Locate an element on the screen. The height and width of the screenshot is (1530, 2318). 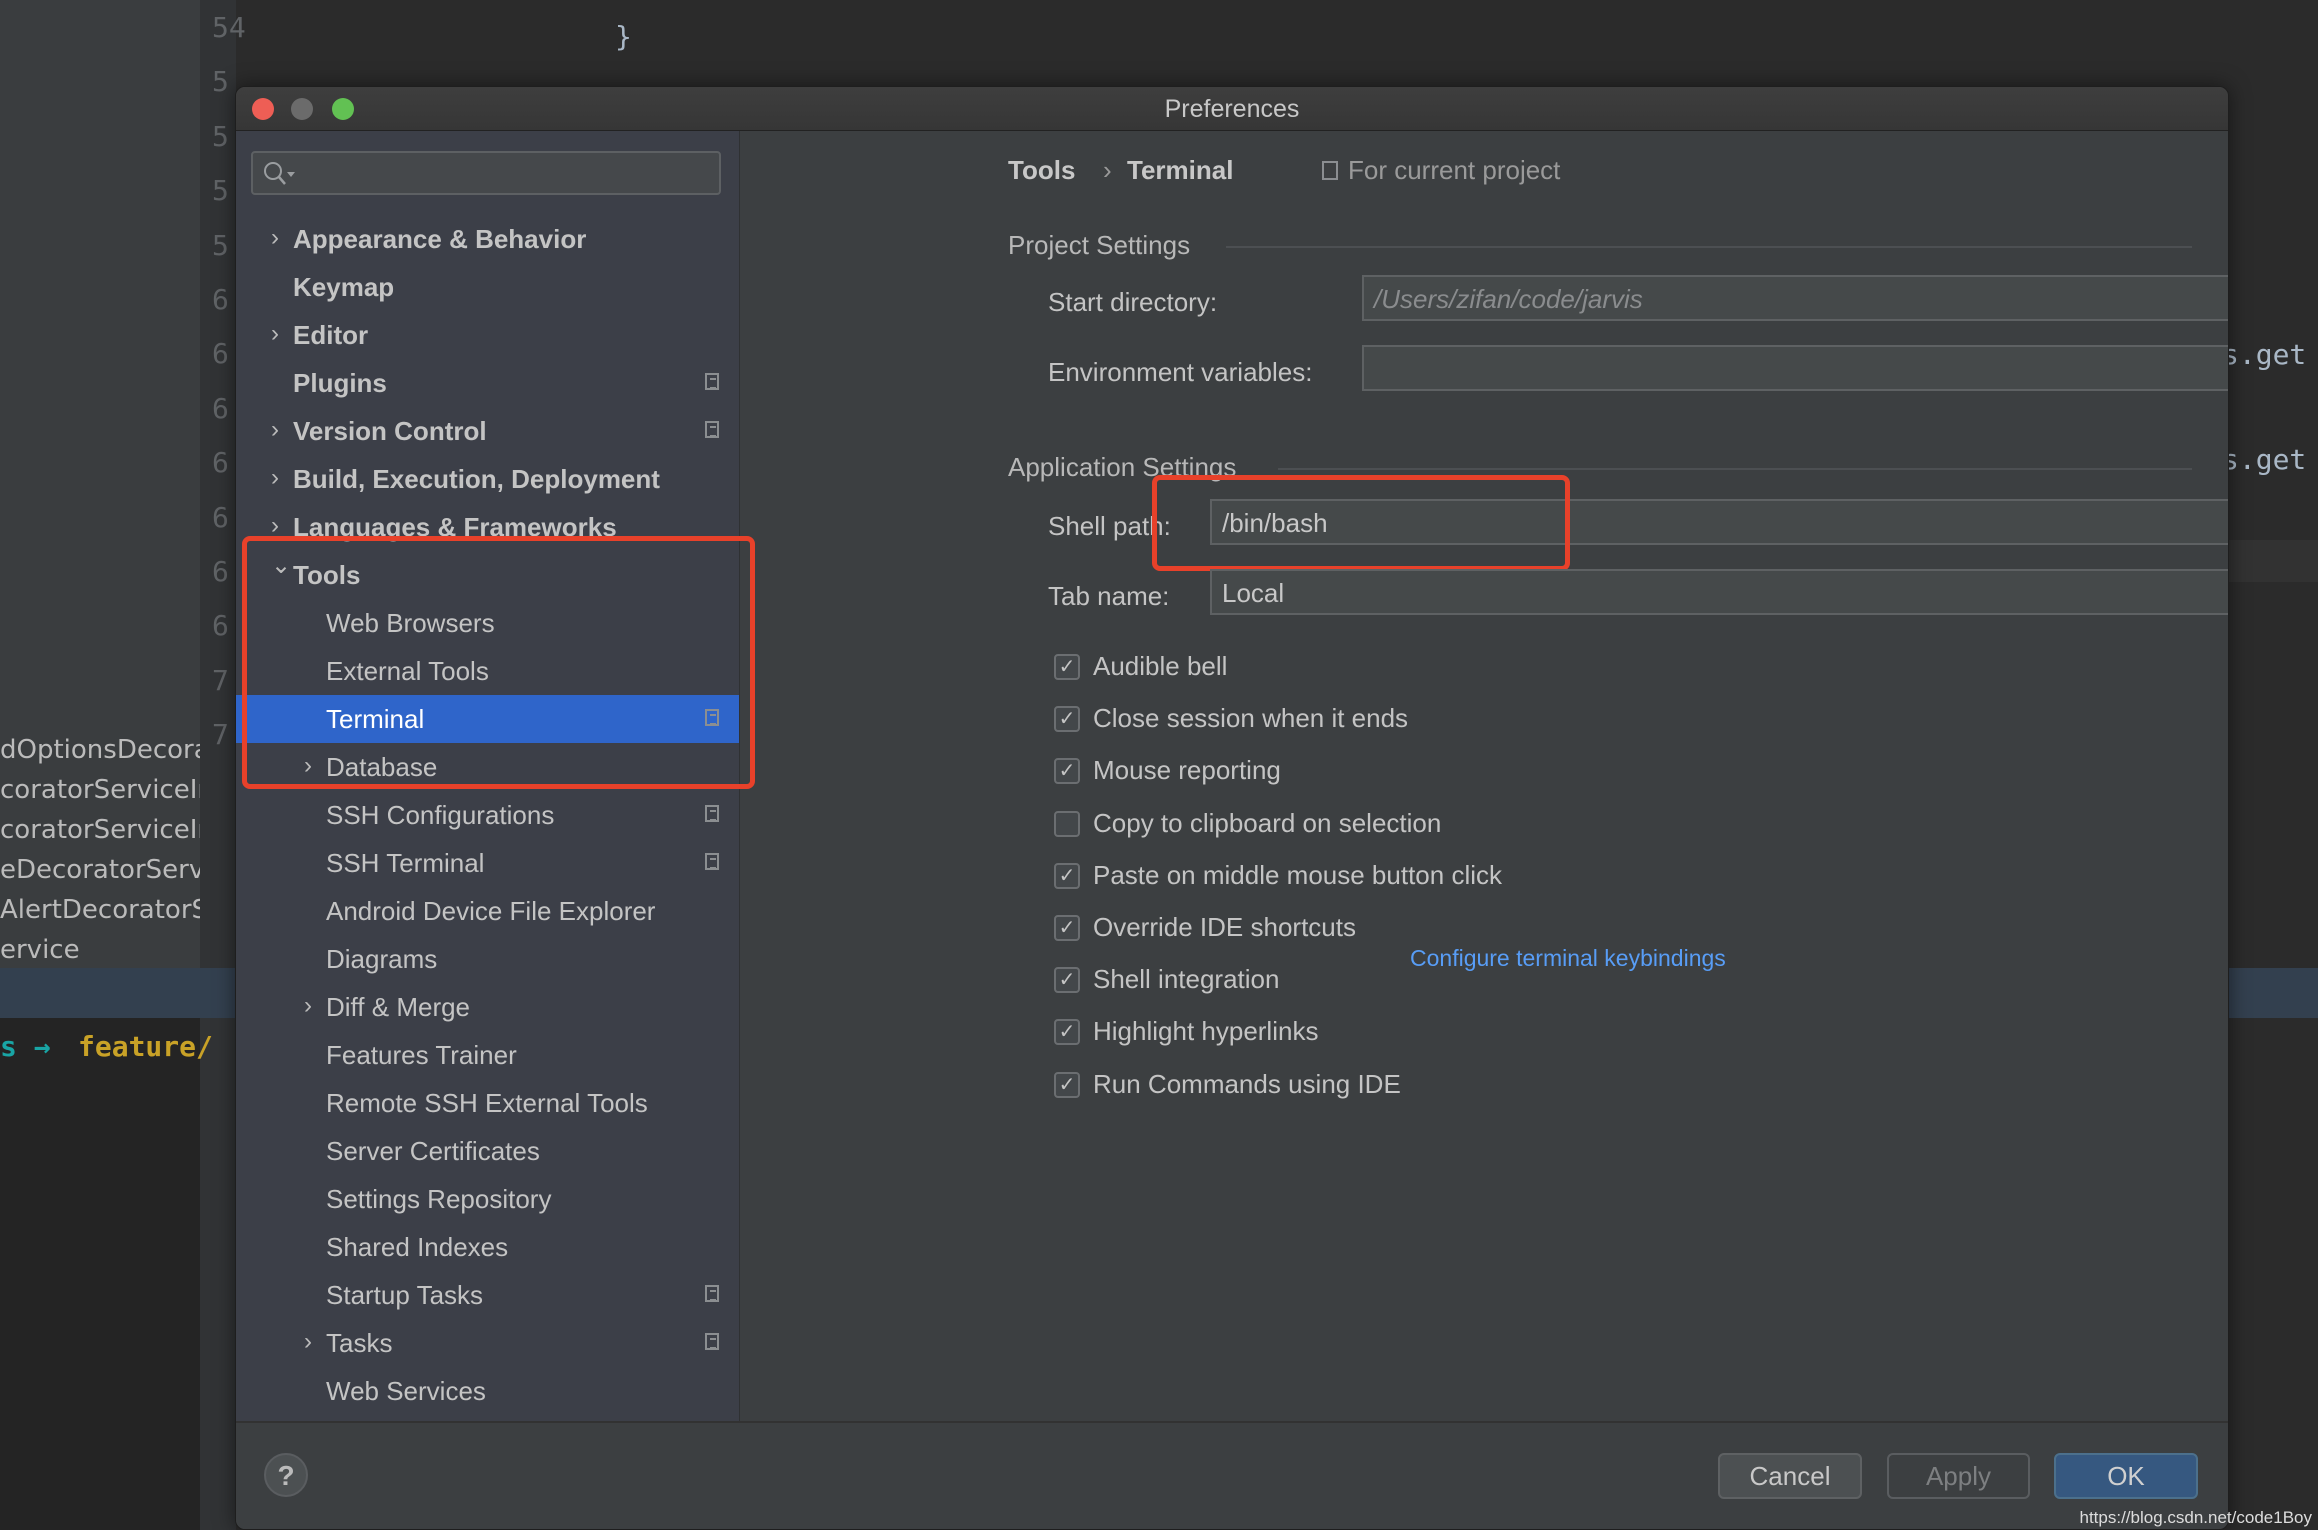
sidebar-item-label: Web Services is located at coordinates (406, 1391).